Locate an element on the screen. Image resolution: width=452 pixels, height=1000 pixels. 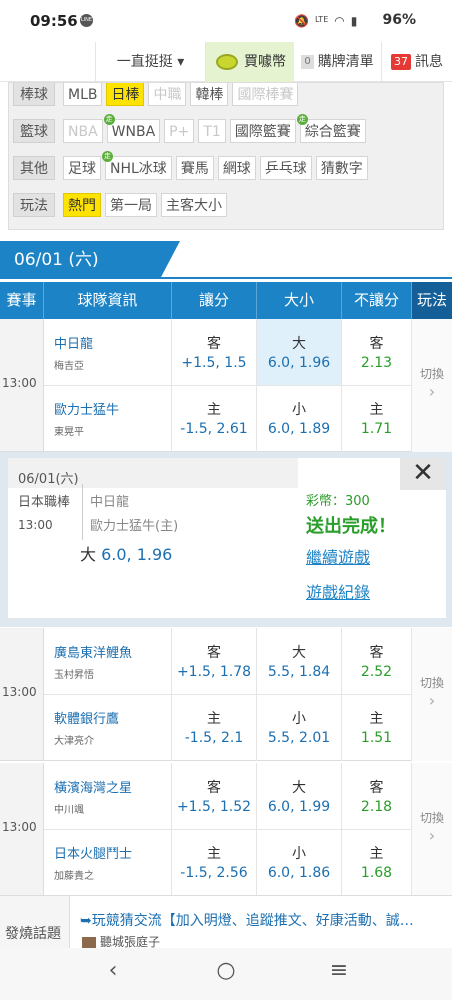
filter-tag: NBA is located at coordinates (83, 130).